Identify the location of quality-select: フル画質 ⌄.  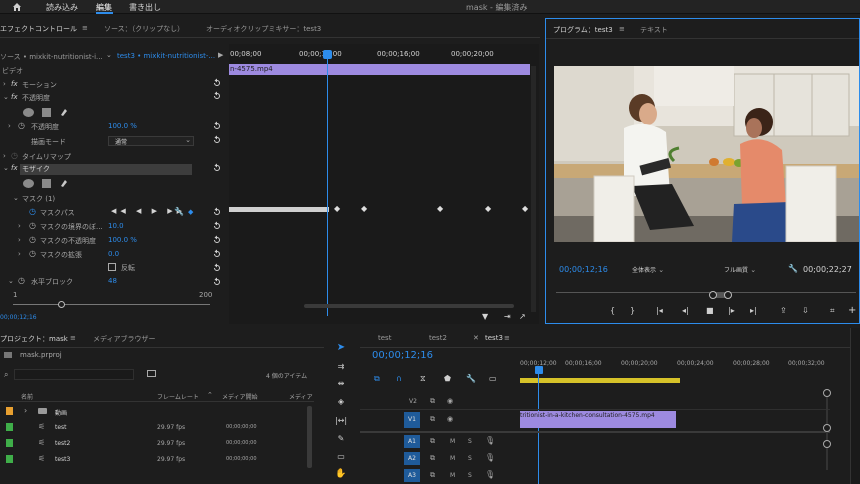
(749, 270).